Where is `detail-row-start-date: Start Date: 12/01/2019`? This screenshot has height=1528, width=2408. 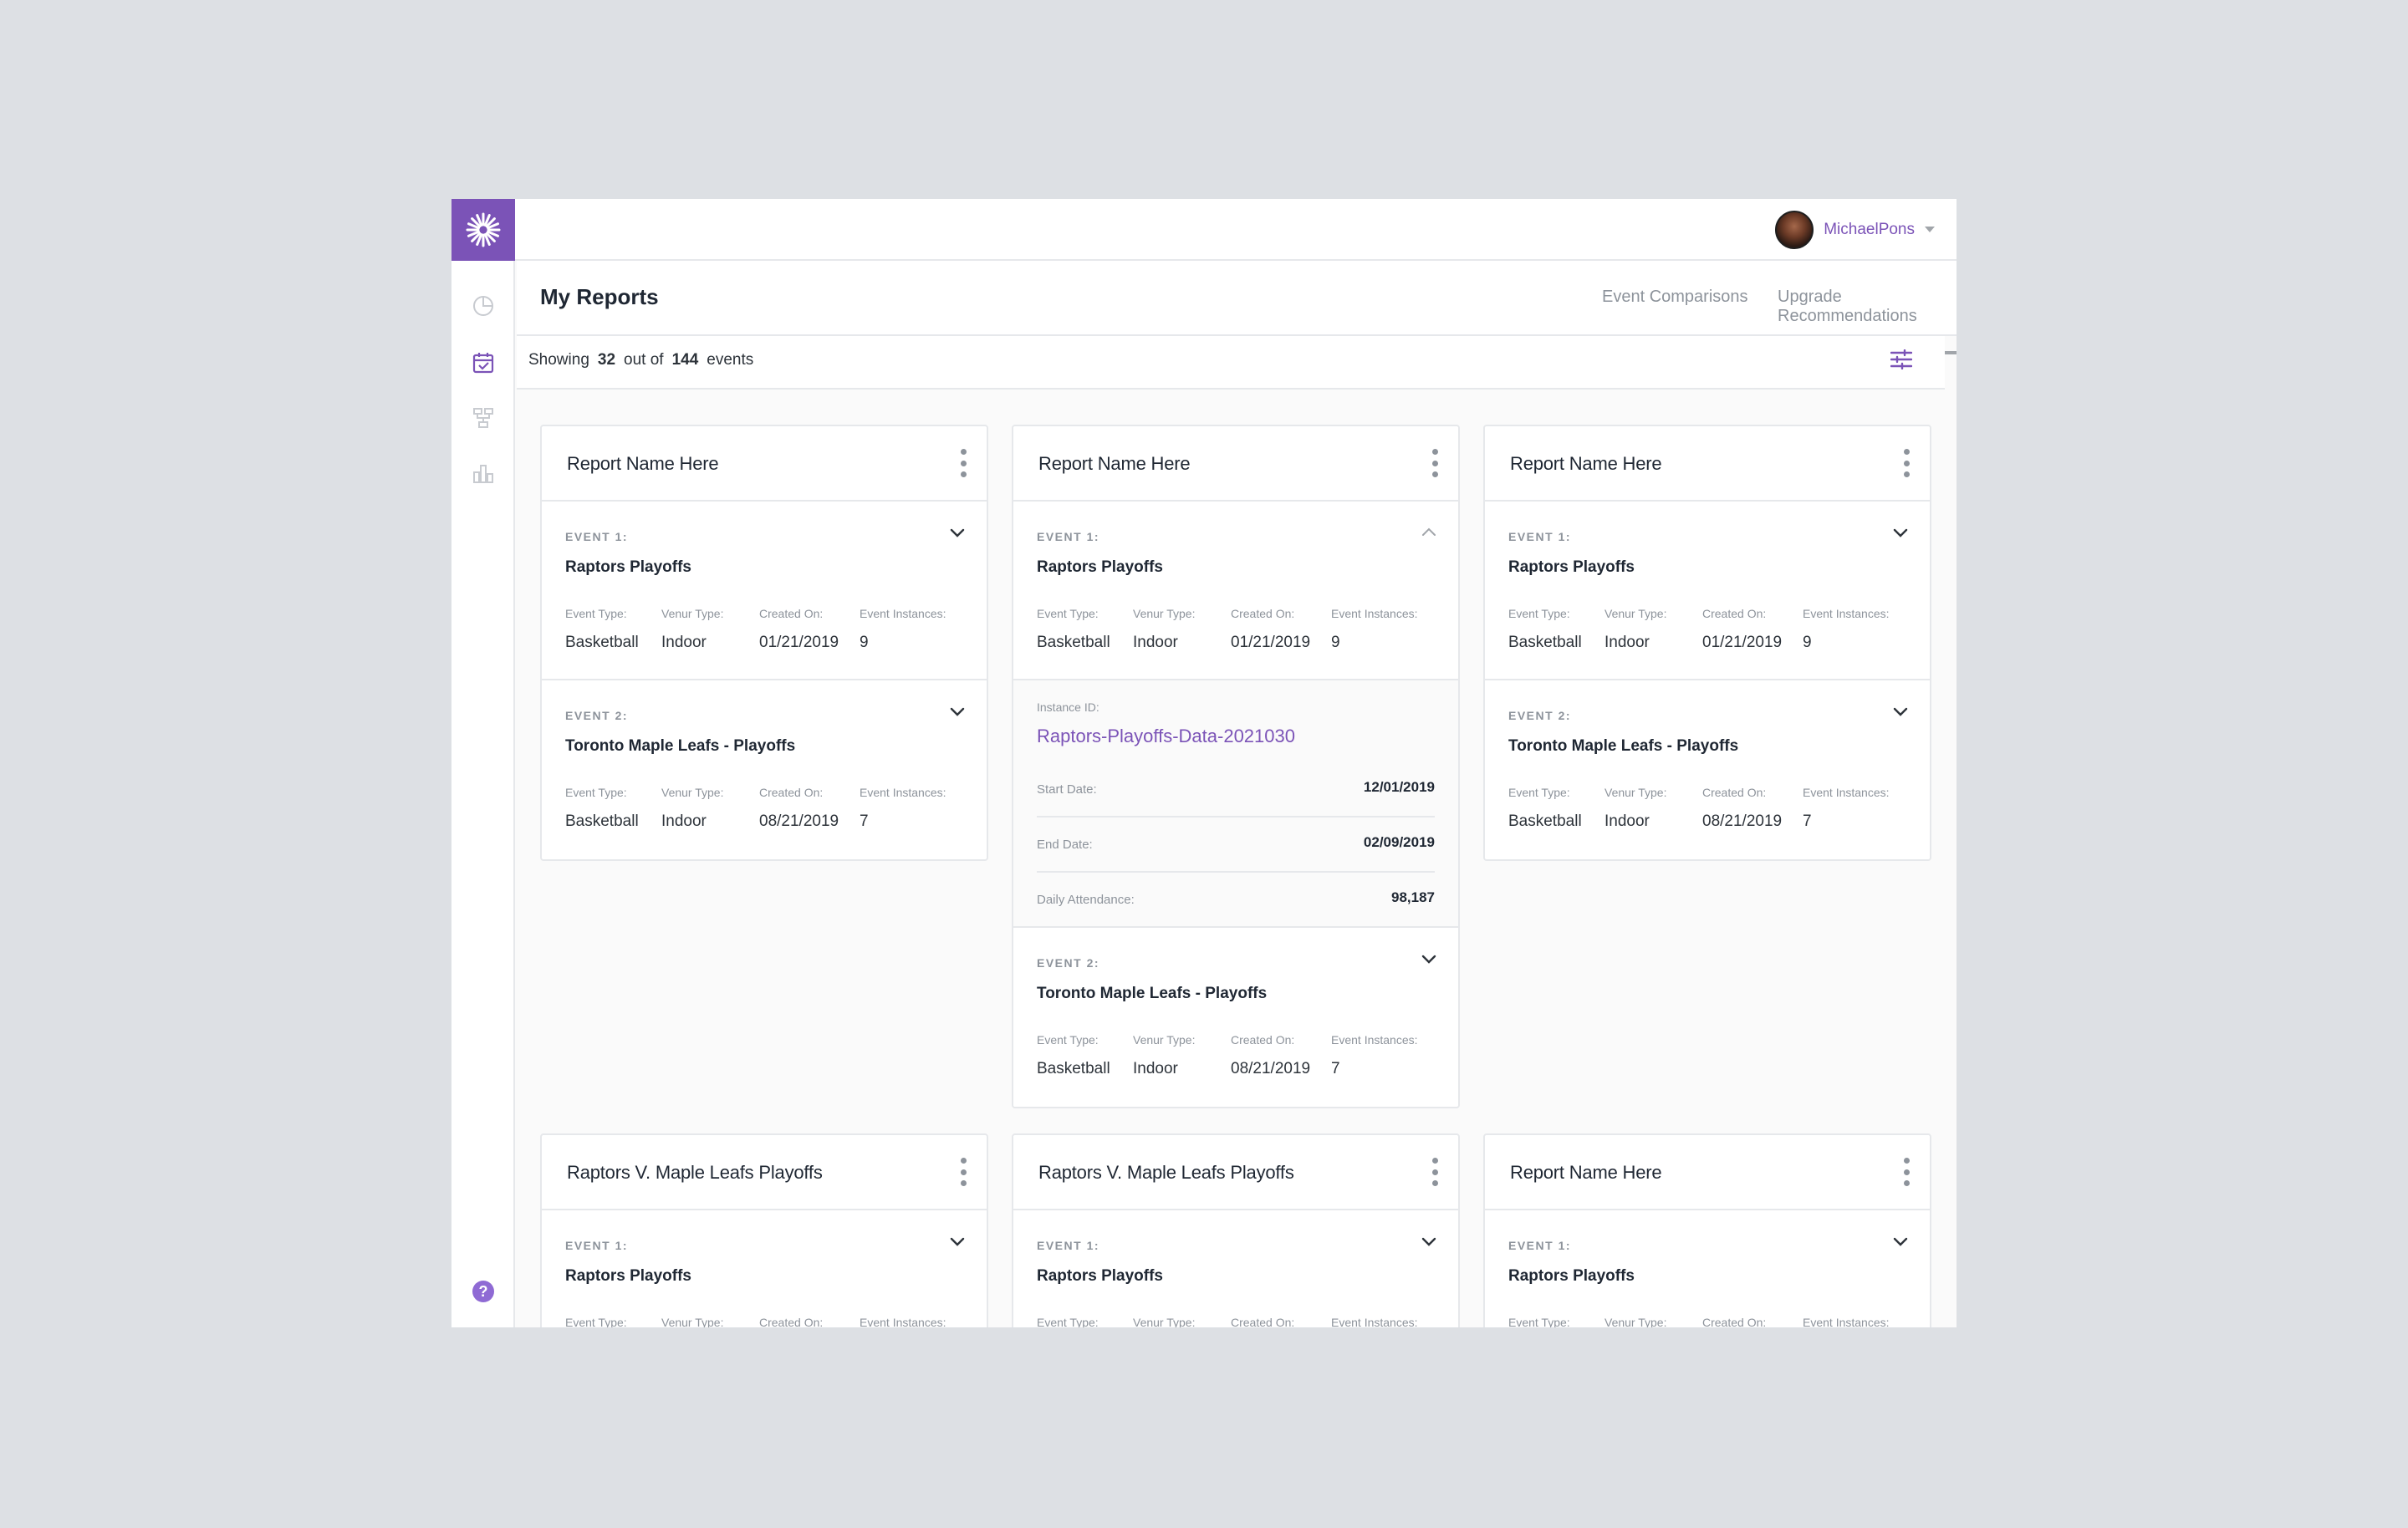 detail-row-start-date: Start Date: 12/01/2019 is located at coordinates (1236, 789).